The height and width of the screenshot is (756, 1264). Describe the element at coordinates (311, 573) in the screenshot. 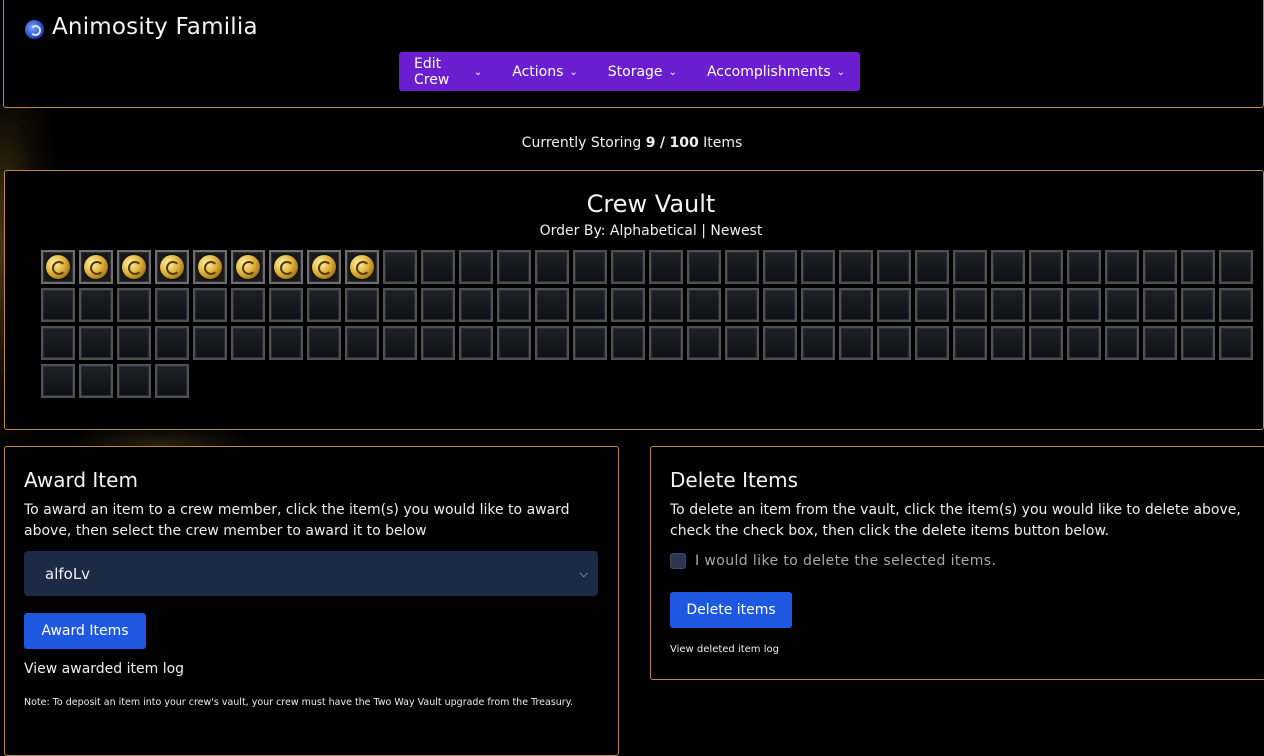

I see `crew-member-select: alfoLv ⌵` at that location.